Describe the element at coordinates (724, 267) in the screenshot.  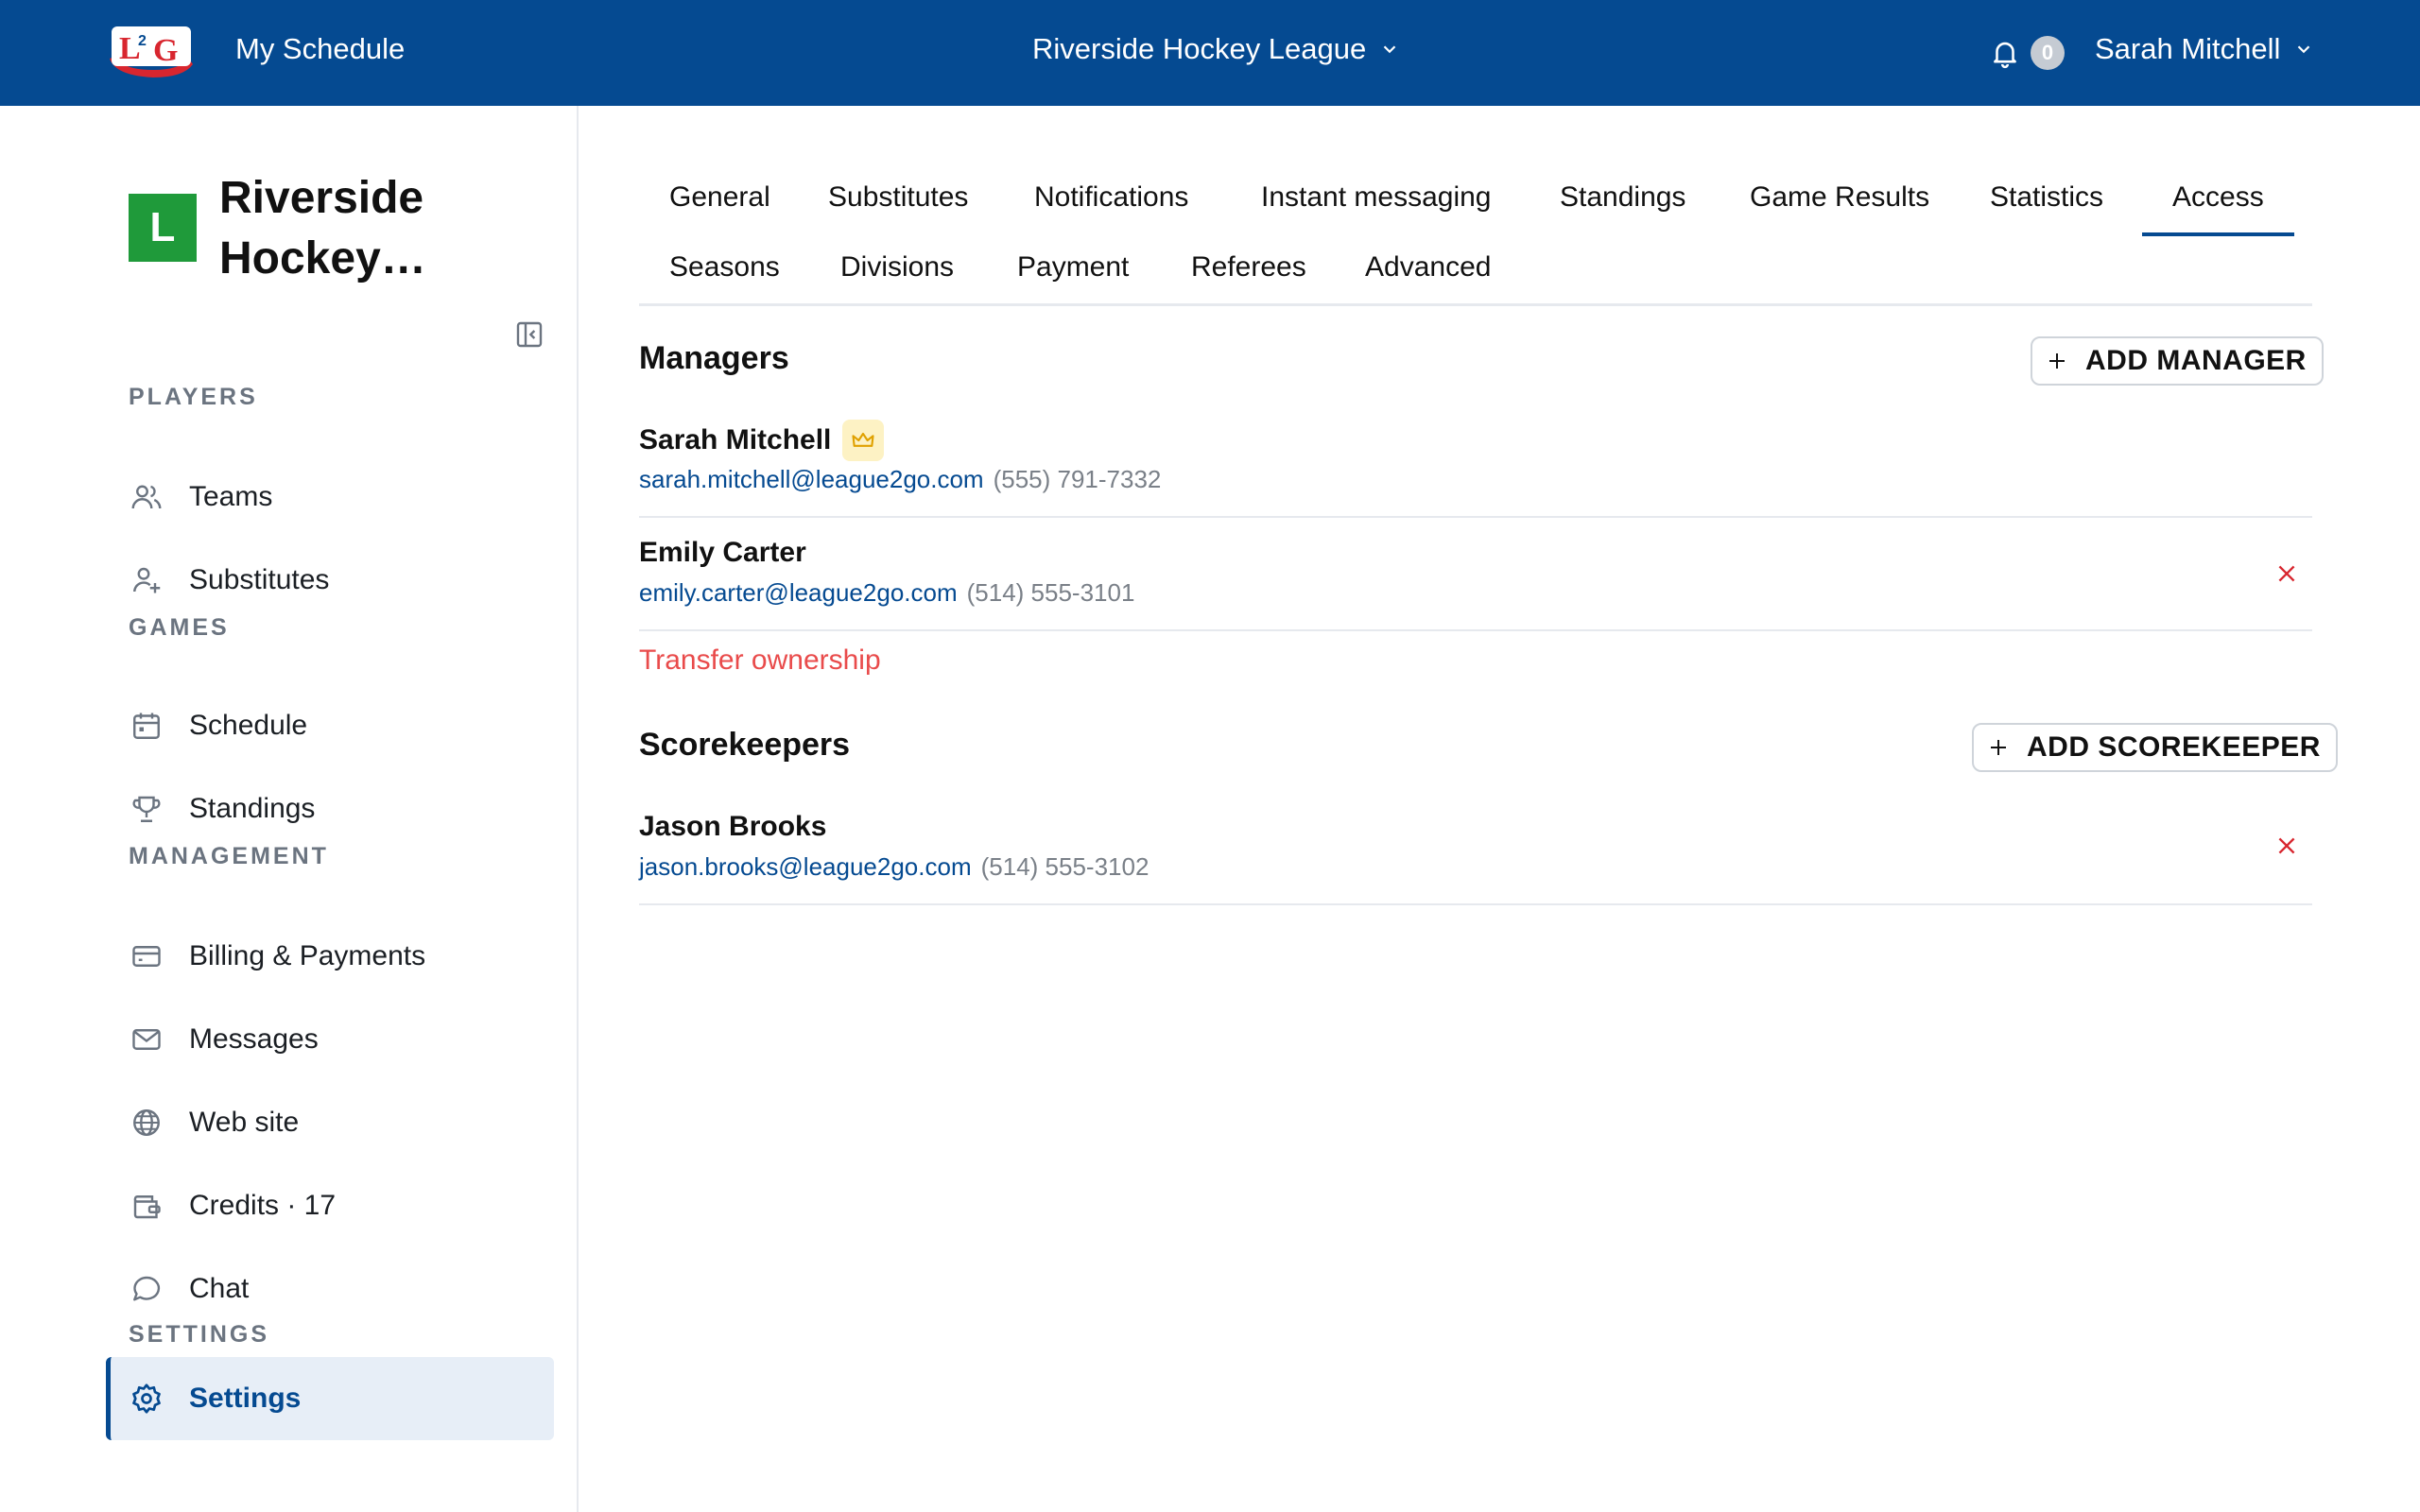
I see `tab-seasons: Seasons` at that location.